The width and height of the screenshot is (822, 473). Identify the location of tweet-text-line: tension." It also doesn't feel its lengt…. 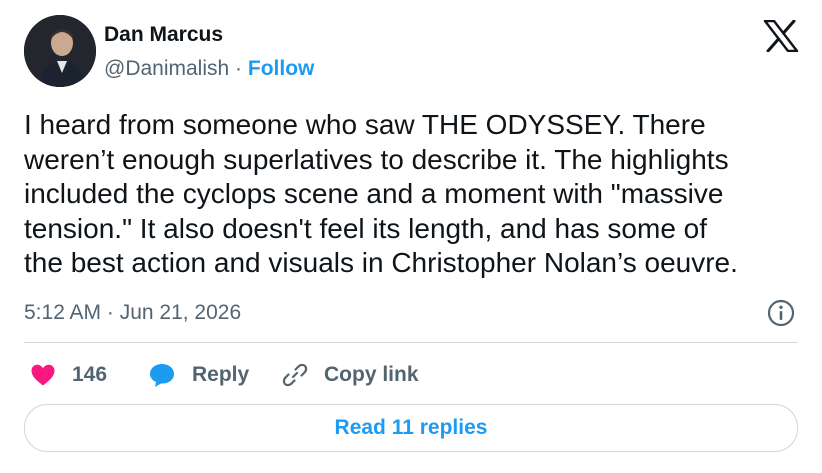
(366, 228).